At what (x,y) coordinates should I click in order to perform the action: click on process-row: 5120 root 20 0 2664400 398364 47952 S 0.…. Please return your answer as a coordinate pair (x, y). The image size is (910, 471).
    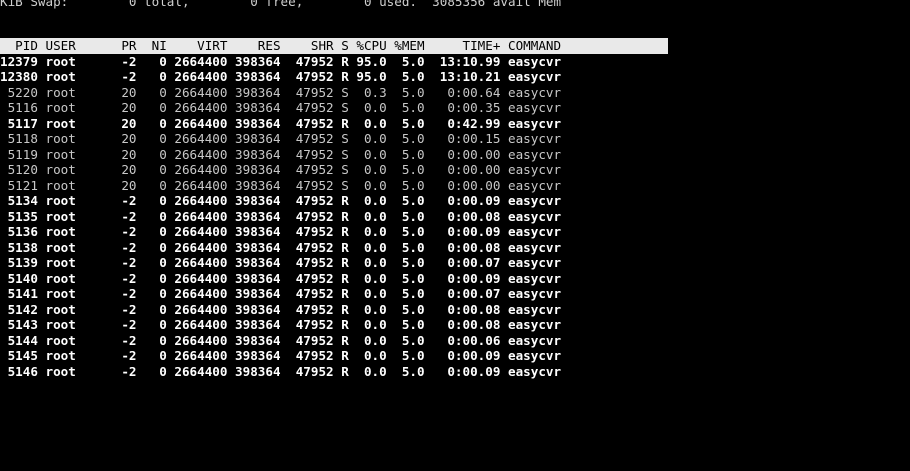
    Looking at the image, I should click on (281, 170).